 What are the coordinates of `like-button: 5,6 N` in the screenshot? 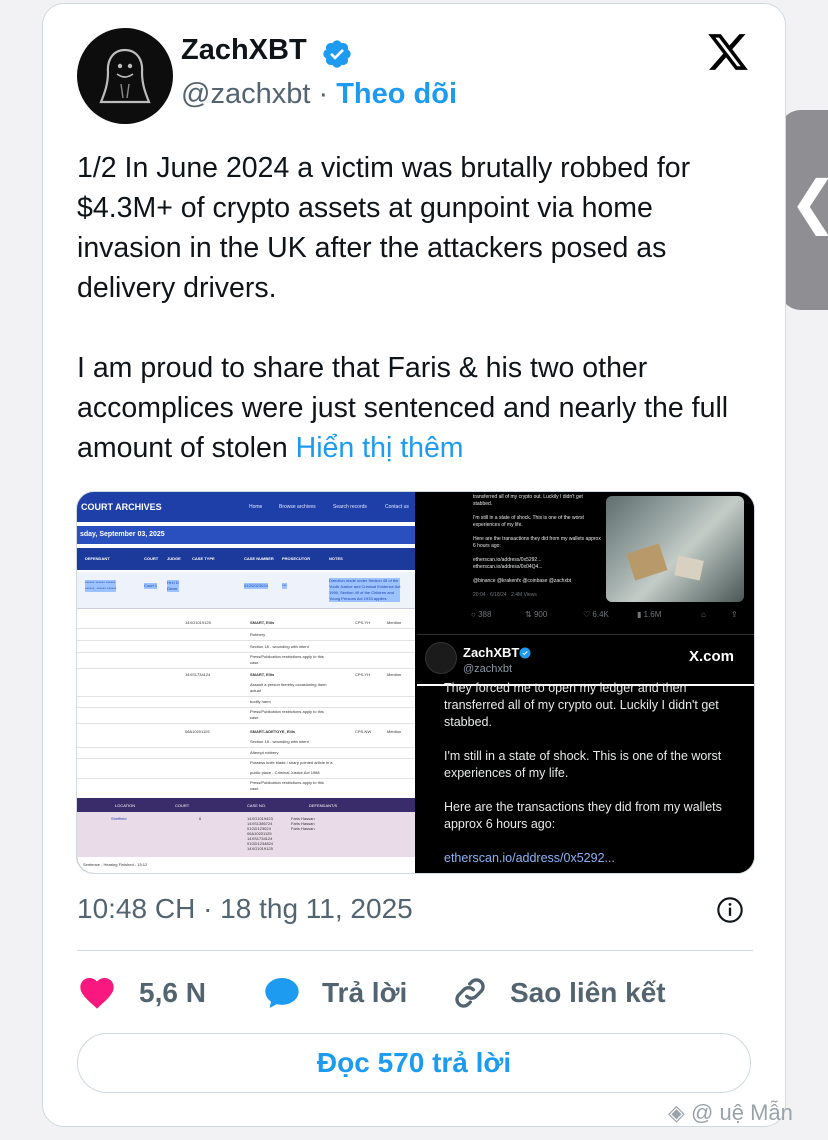 It's located at (141, 993).